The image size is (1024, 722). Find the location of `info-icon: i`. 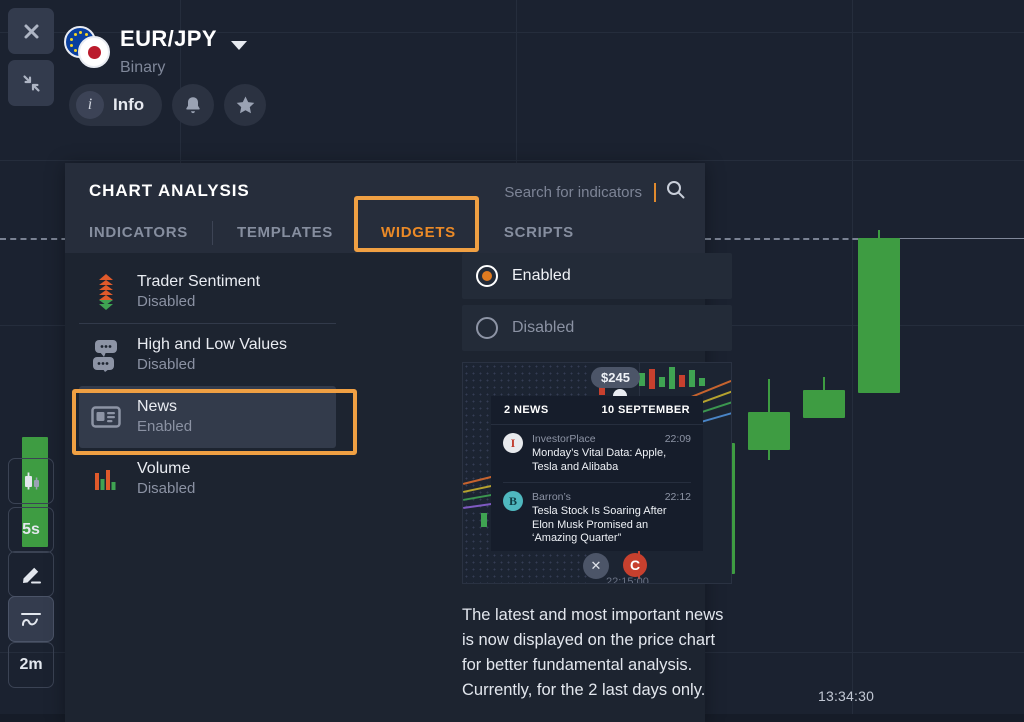

info-icon: i is located at coordinates (90, 105).